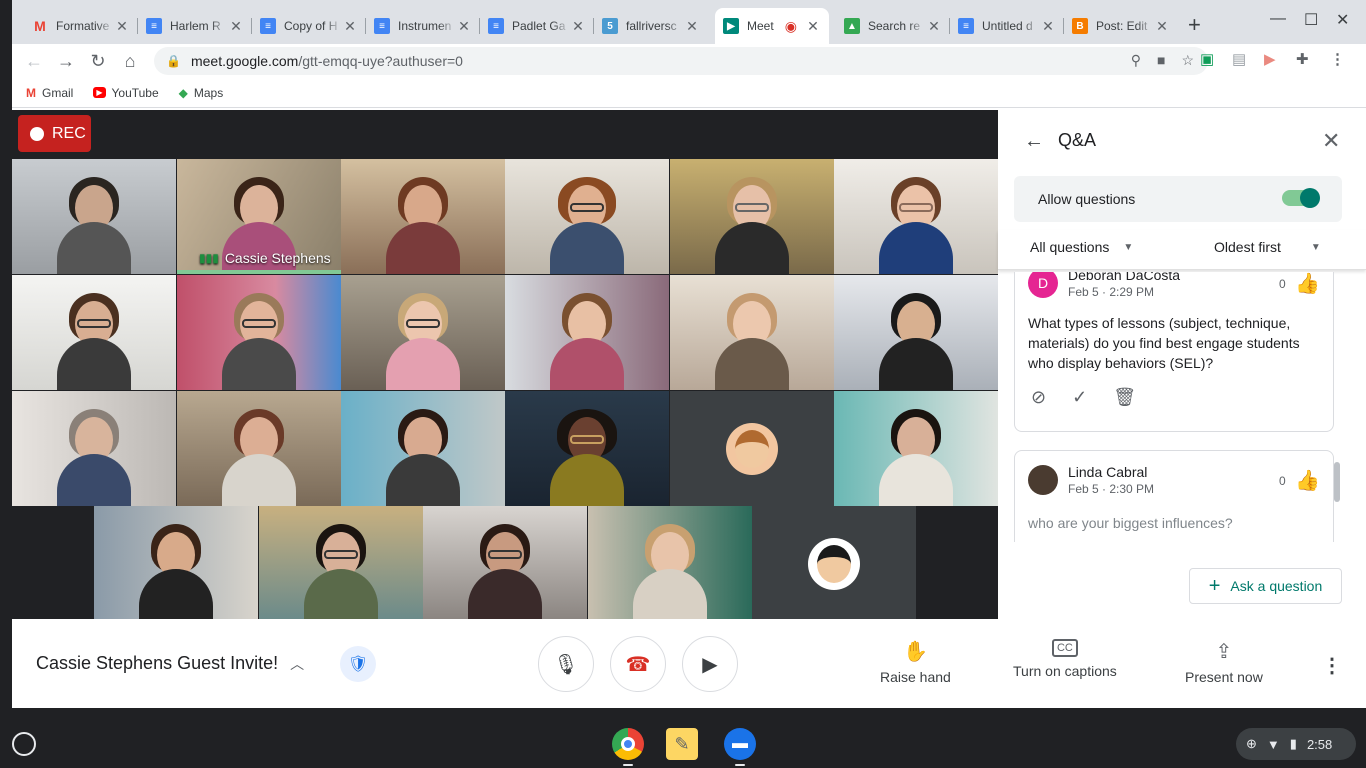 Image resolution: width=1366 pixels, height=768 pixels. I want to click on menu-icon: ⋮, so click(1337, 59).